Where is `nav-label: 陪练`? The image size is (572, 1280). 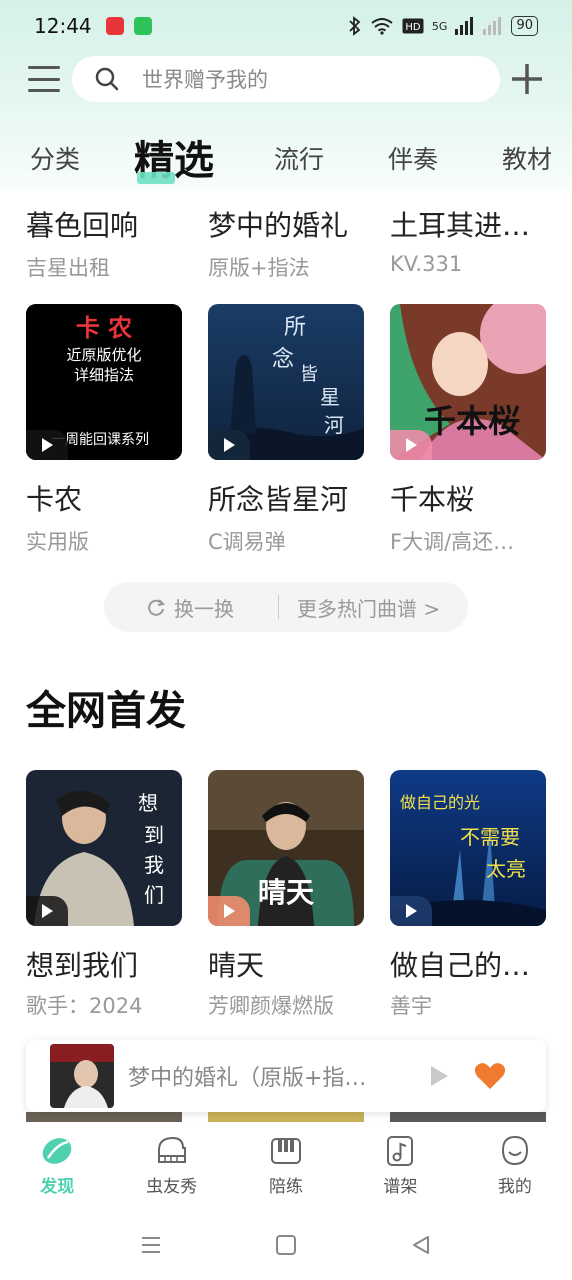 nav-label: 陪练 is located at coordinates (286, 1187).